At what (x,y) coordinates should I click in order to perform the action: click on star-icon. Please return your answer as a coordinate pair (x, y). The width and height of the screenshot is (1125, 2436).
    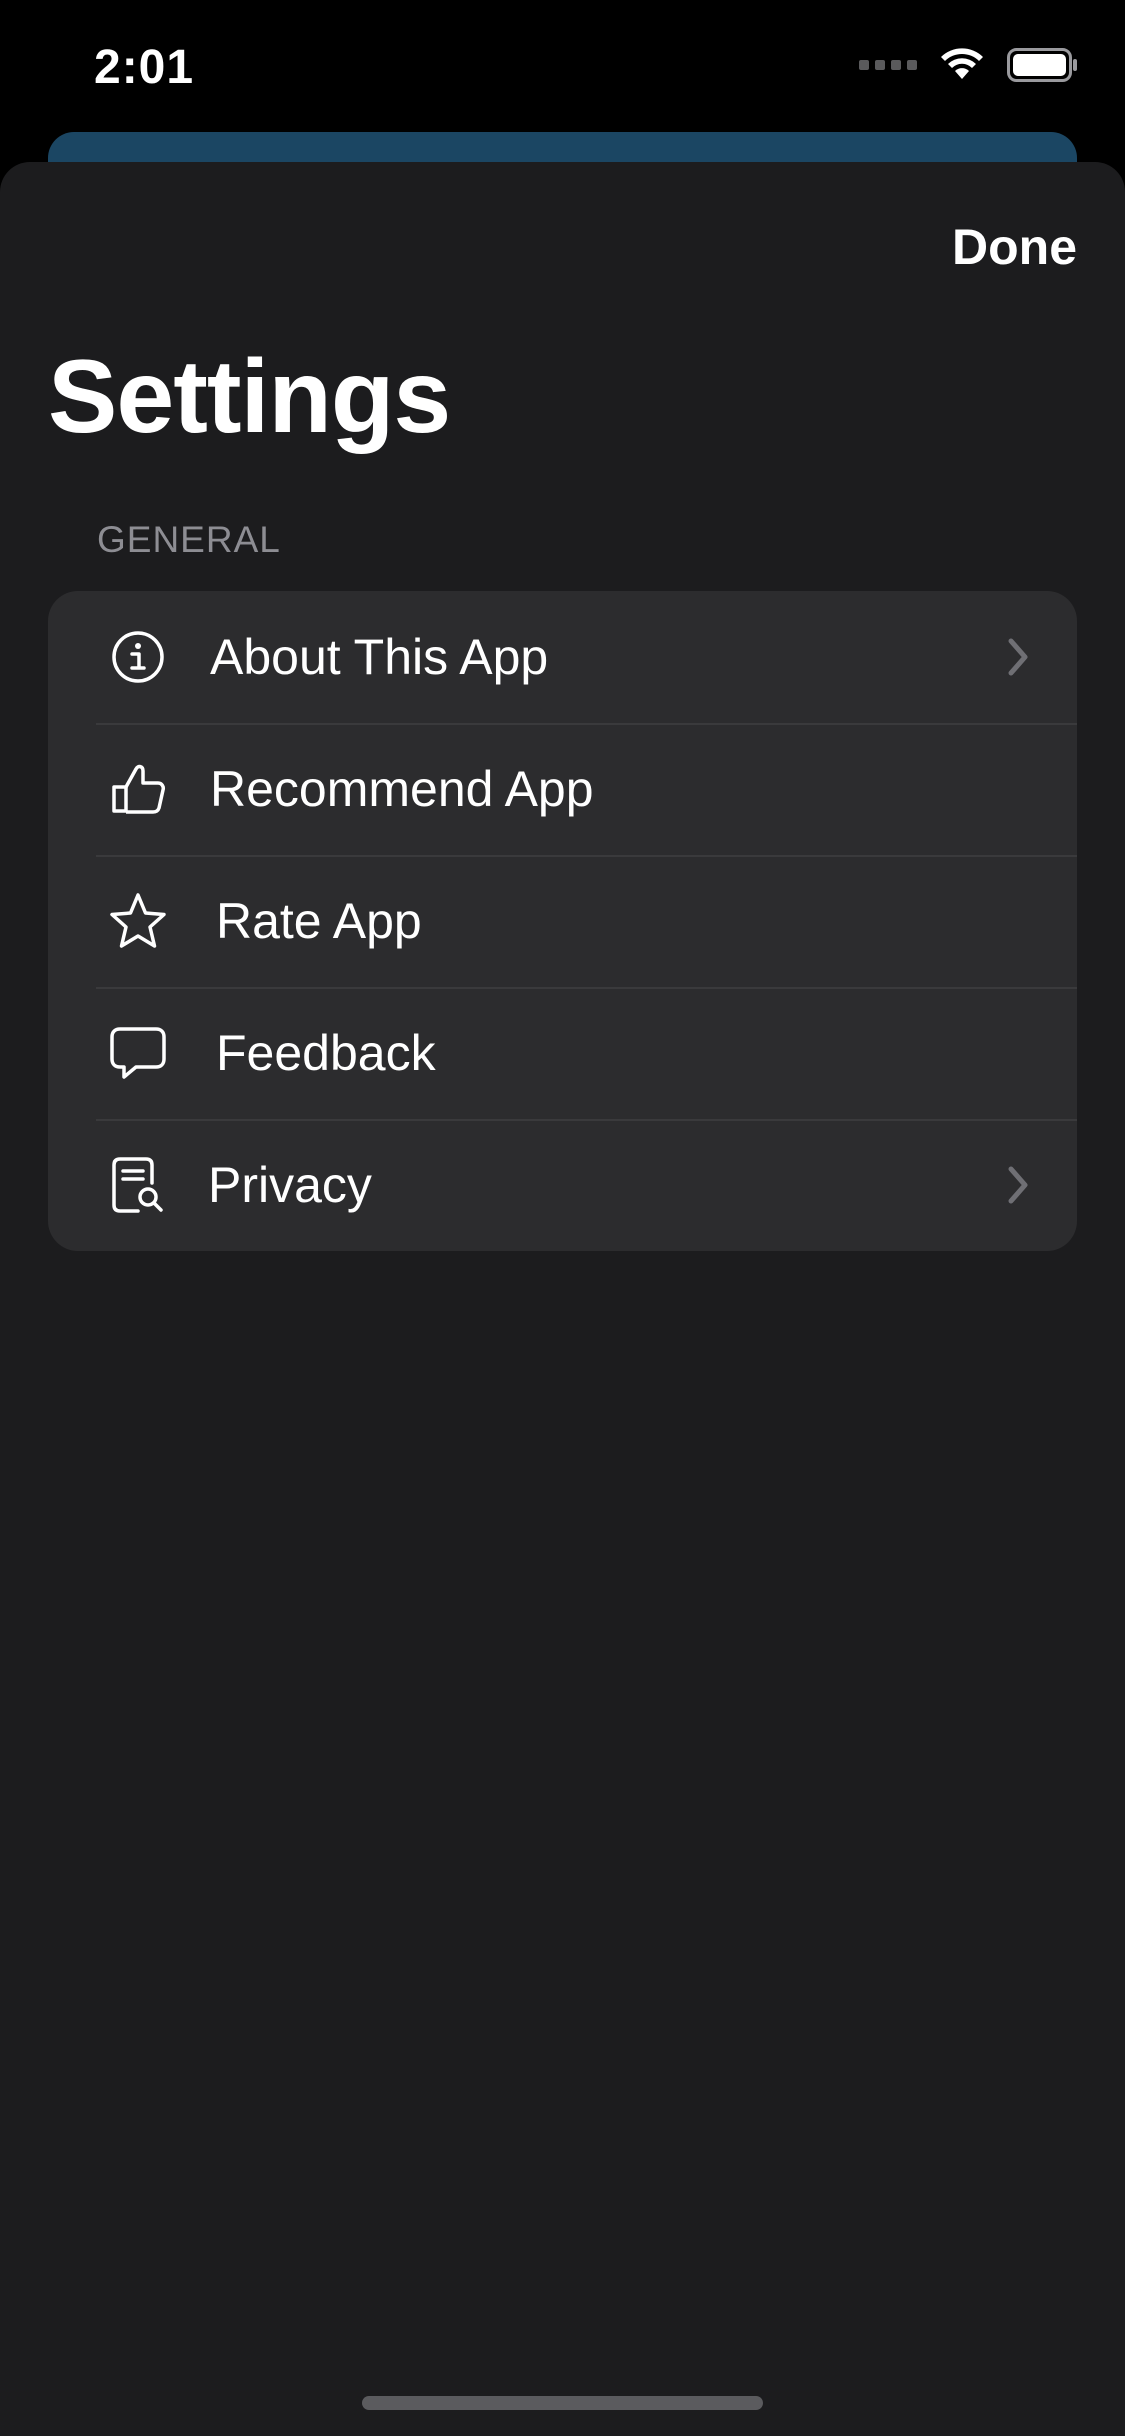
    Looking at the image, I should click on (138, 921).